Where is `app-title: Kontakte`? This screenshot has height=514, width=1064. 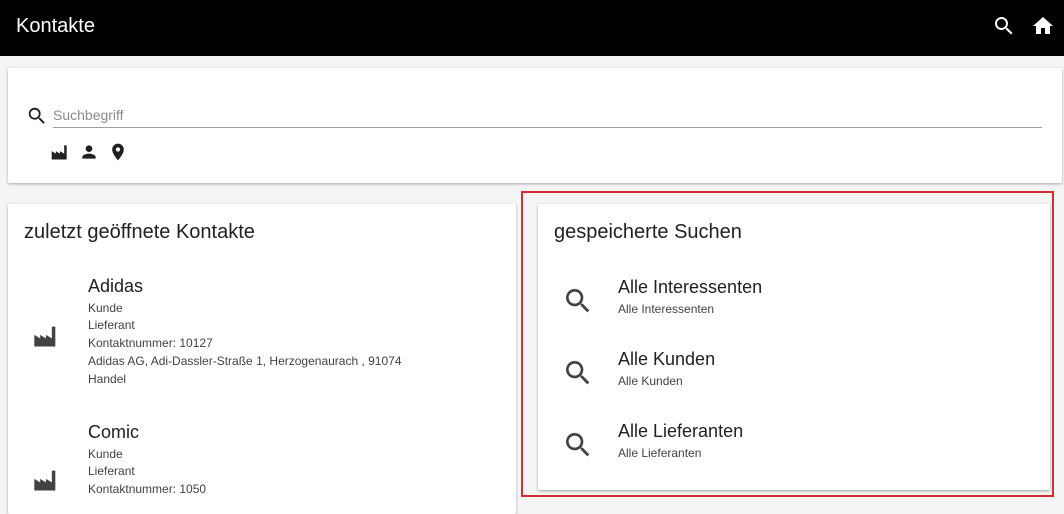 app-title: Kontakte is located at coordinates (55, 26).